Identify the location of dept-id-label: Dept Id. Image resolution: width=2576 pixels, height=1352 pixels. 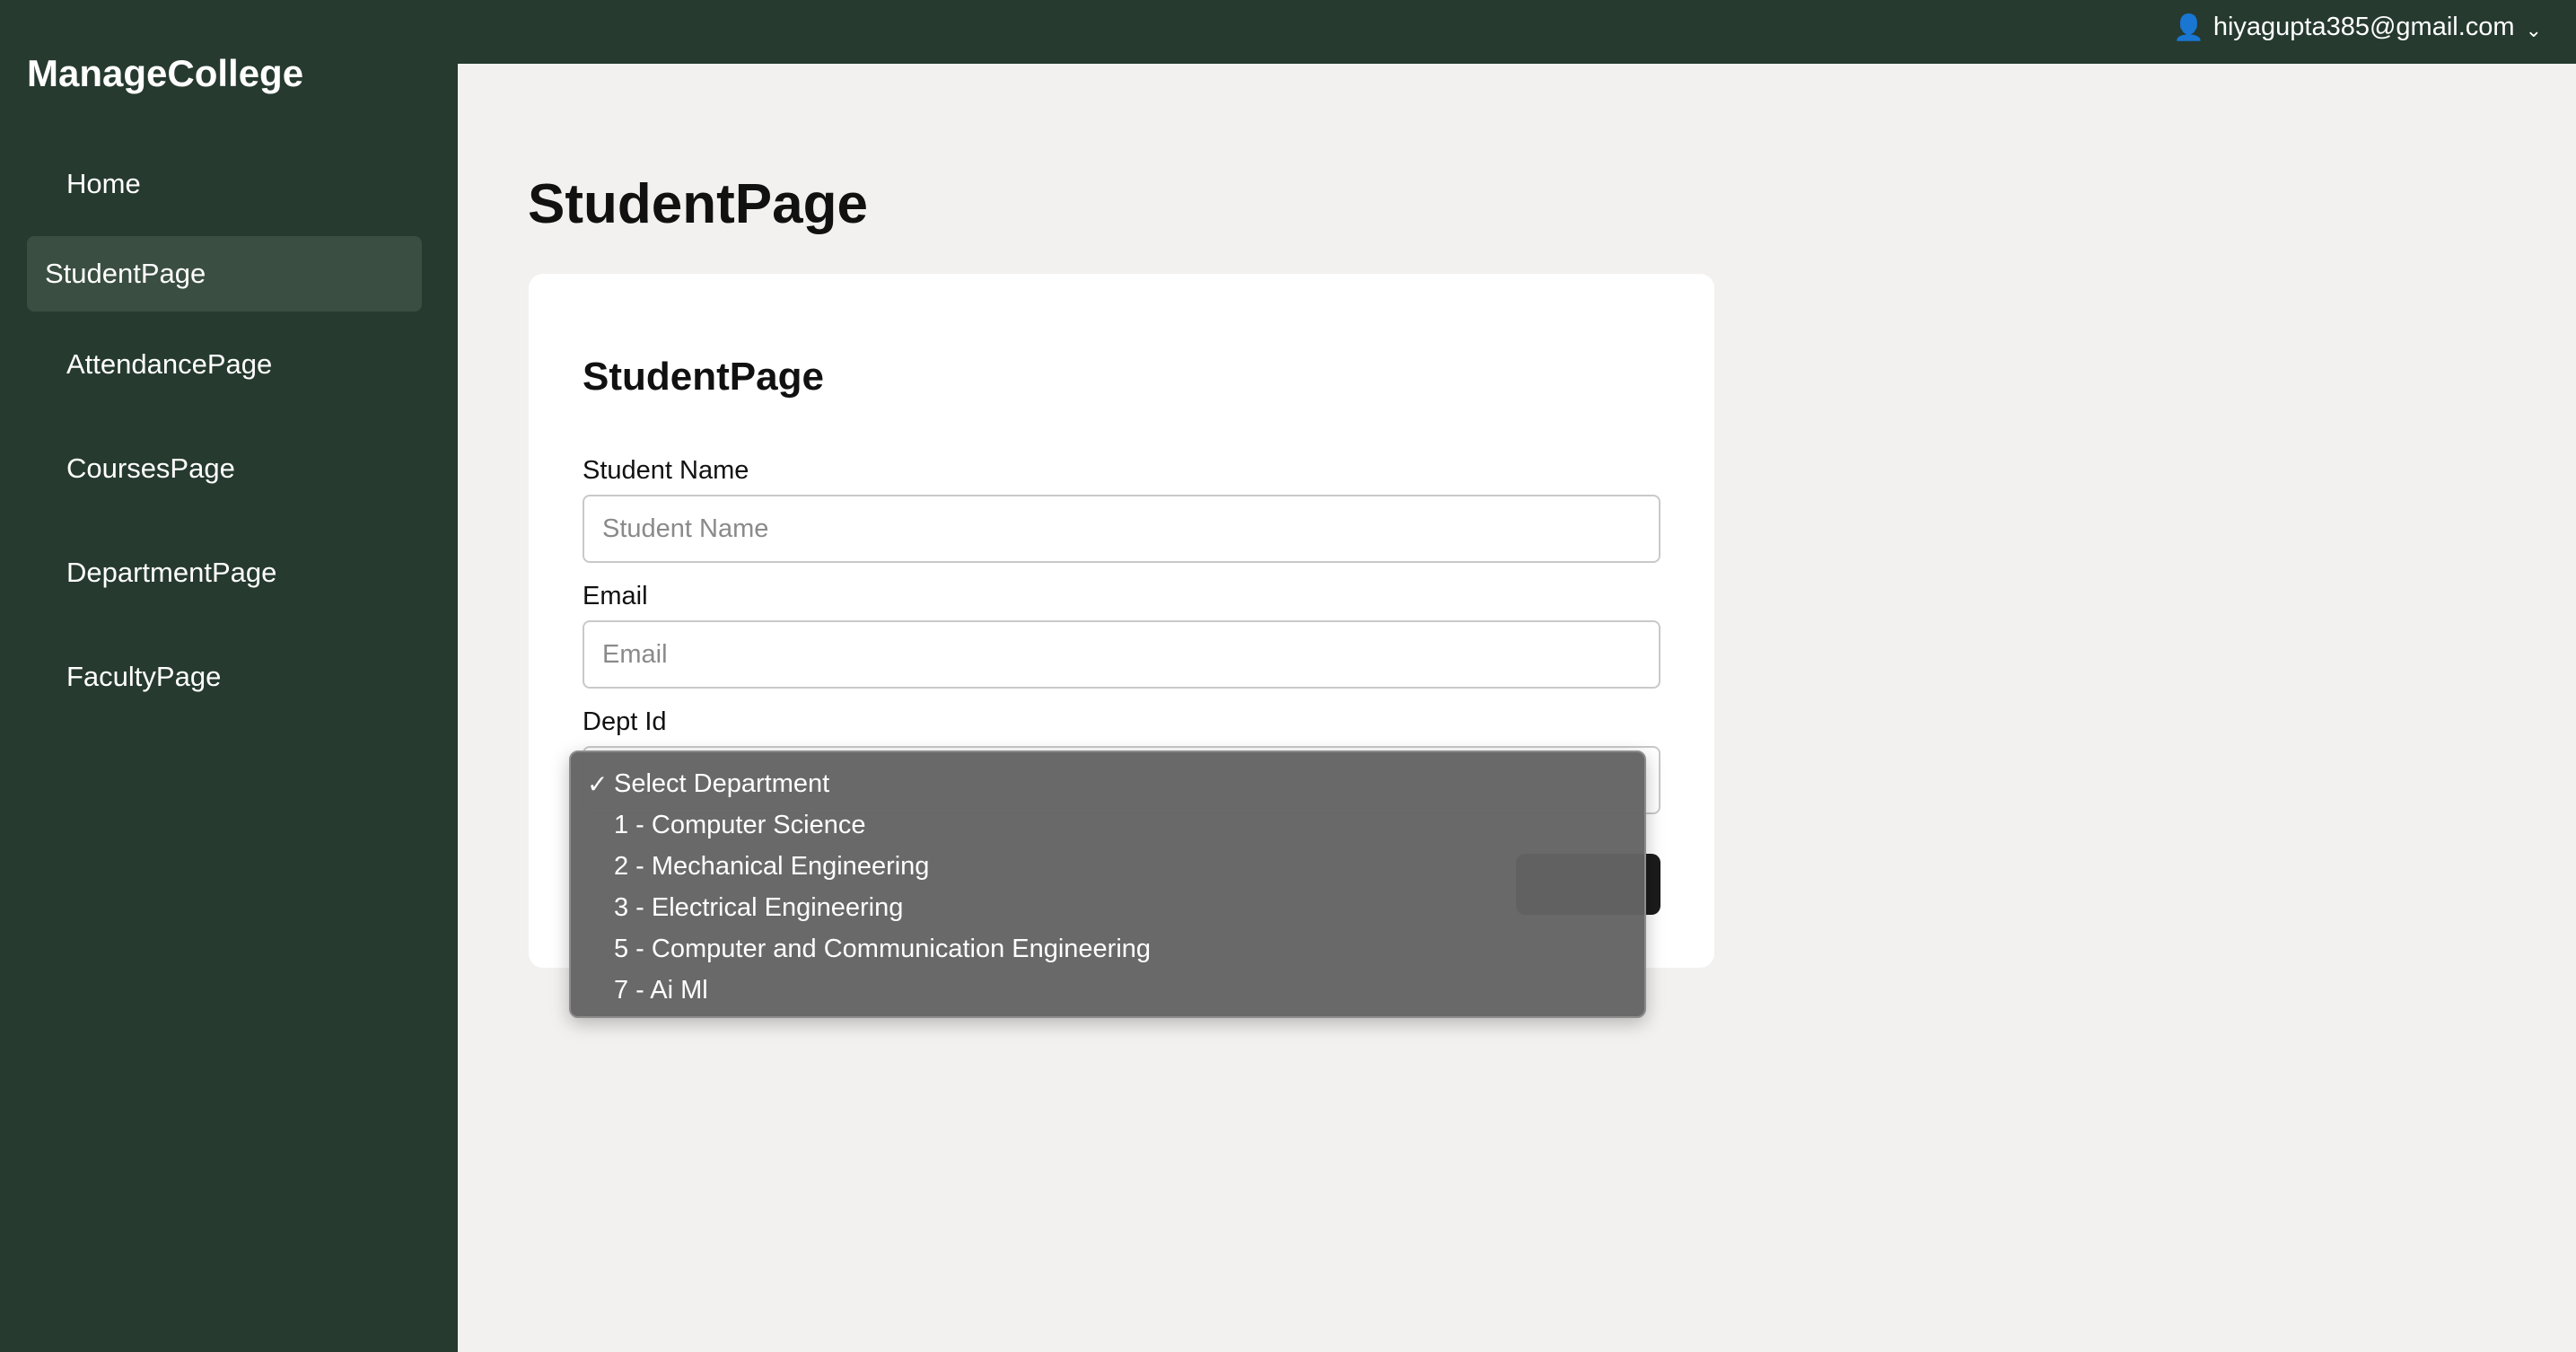
(625, 721).